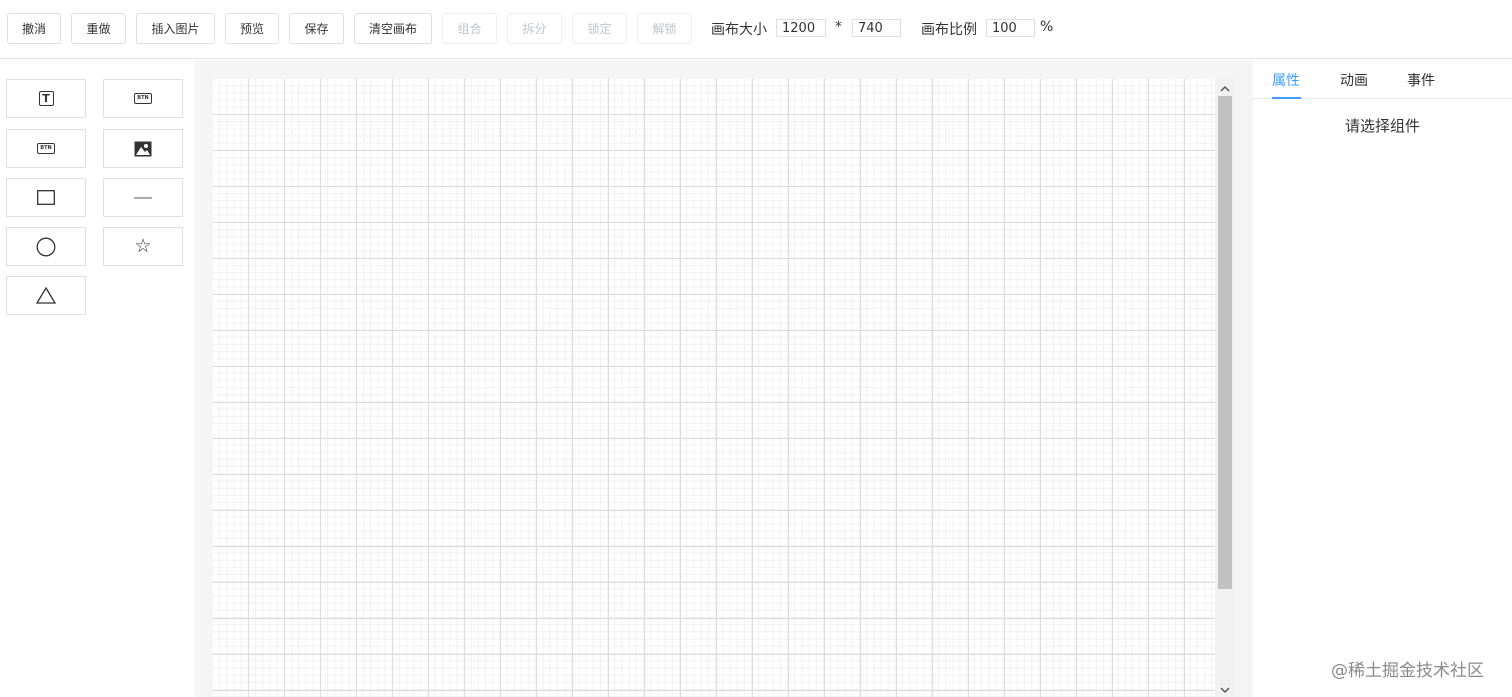 This screenshot has height=697, width=1512. I want to click on component-triangle, so click(46, 295).